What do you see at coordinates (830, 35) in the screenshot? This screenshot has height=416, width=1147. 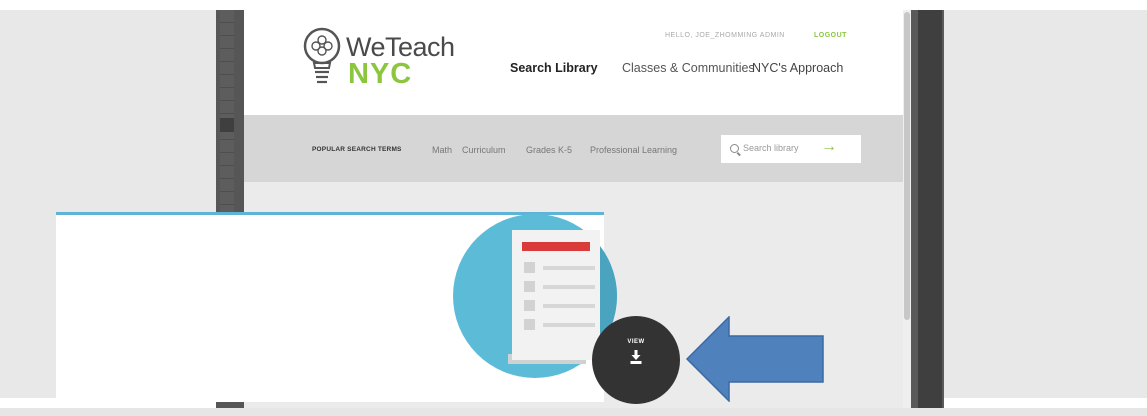 I see `logout-link: LOGOUT` at bounding box center [830, 35].